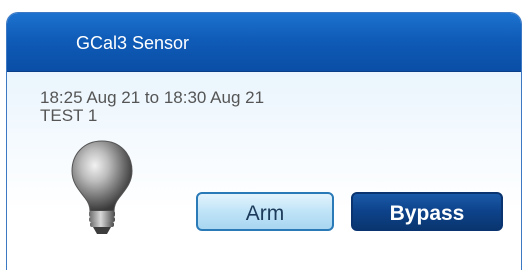 The image size is (527, 270). Describe the element at coordinates (69, 115) in the screenshot. I see `sensor-name: TEST 1` at that location.